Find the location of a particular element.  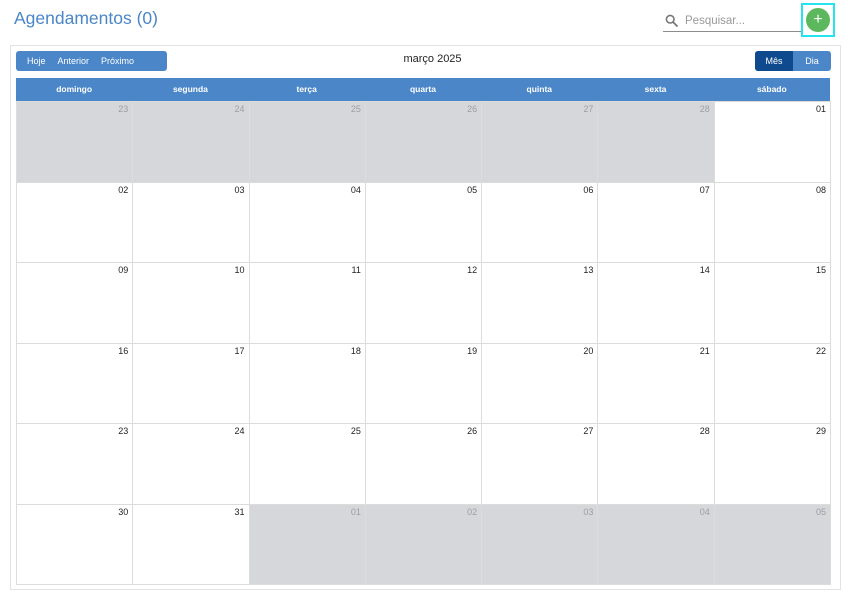

day-cell: 13 is located at coordinates (540, 303).